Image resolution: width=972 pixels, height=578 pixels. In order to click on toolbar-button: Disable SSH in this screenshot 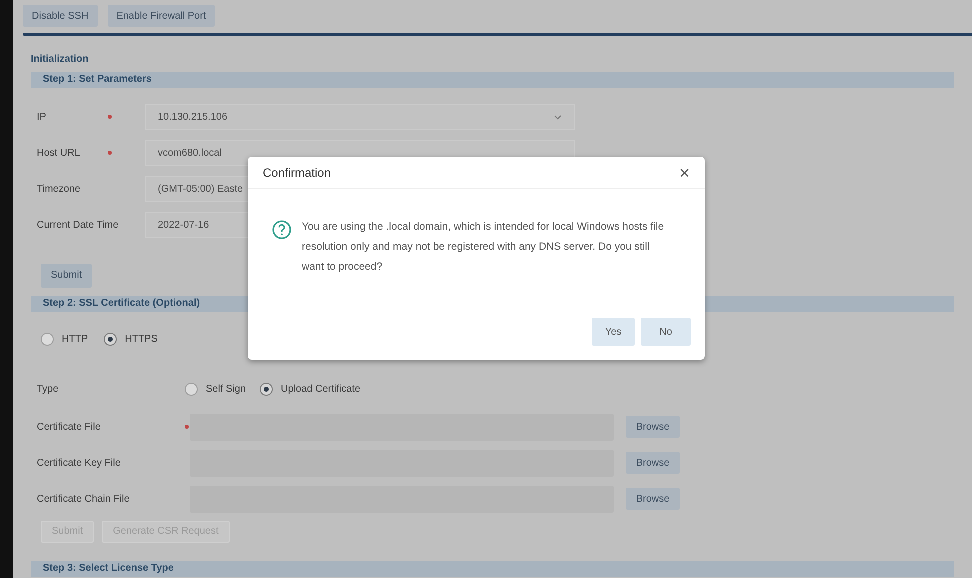, I will do `click(60, 16)`.